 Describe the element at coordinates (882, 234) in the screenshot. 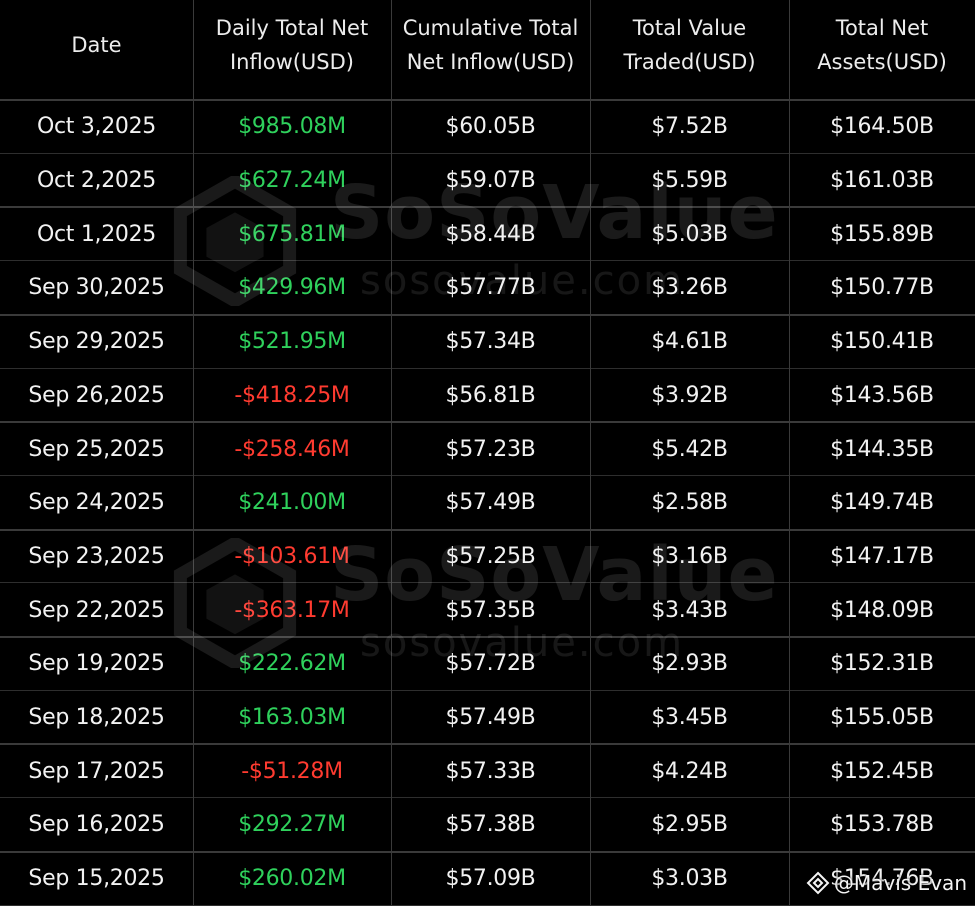

I see `total-net-assets-cell: $155.89B` at that location.